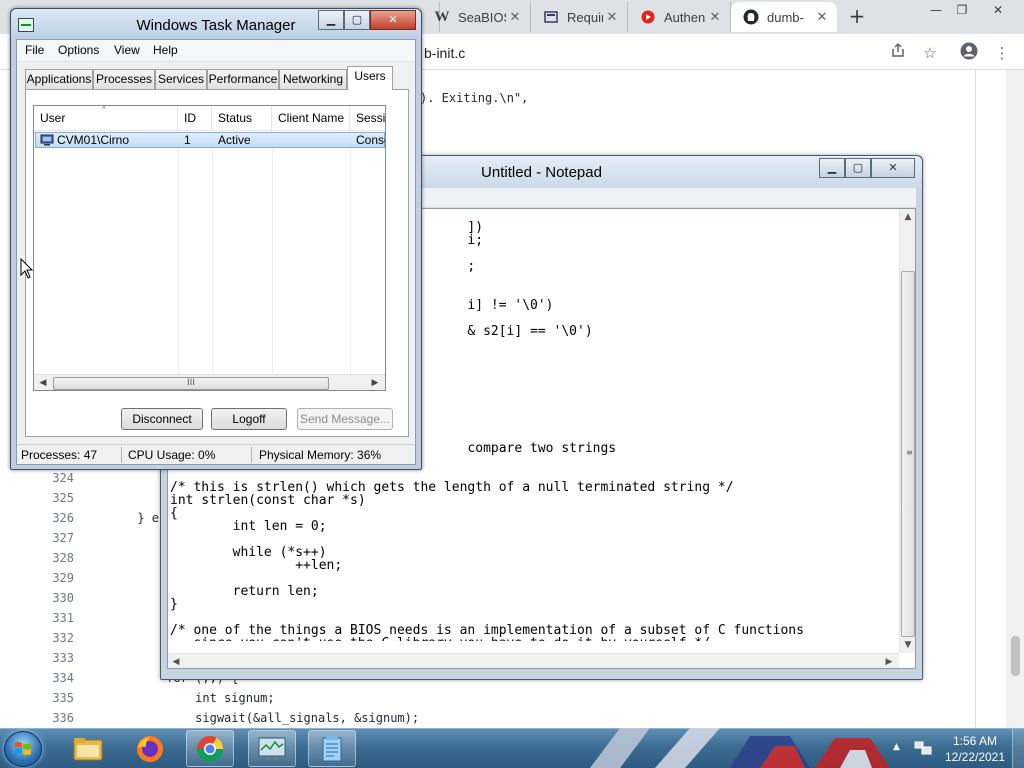  I want to click on scroll-down-arrow-icon: ▼, so click(907, 645).